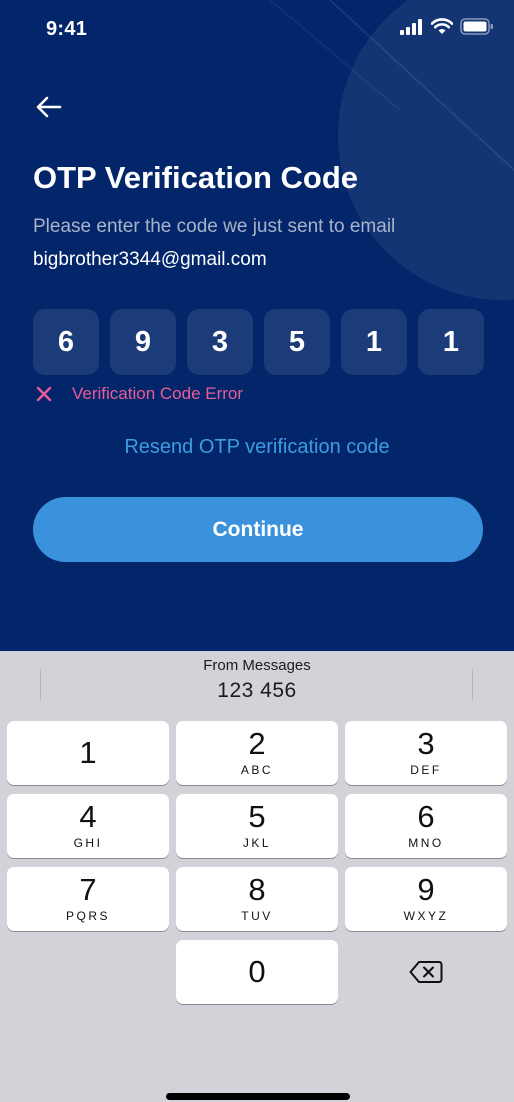  I want to click on key-6: 6 MNO, so click(426, 826).